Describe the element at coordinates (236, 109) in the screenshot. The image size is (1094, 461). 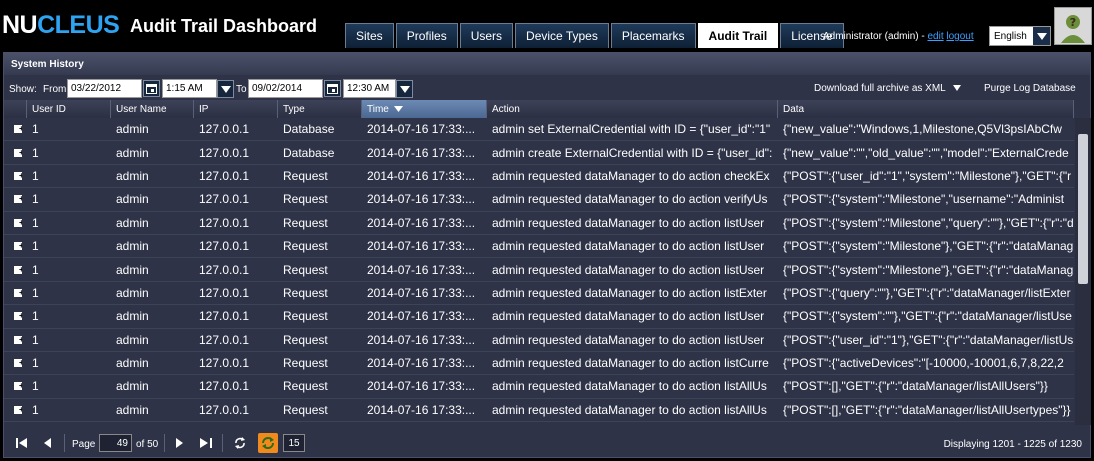
I see `column-header-ip: IP` at that location.